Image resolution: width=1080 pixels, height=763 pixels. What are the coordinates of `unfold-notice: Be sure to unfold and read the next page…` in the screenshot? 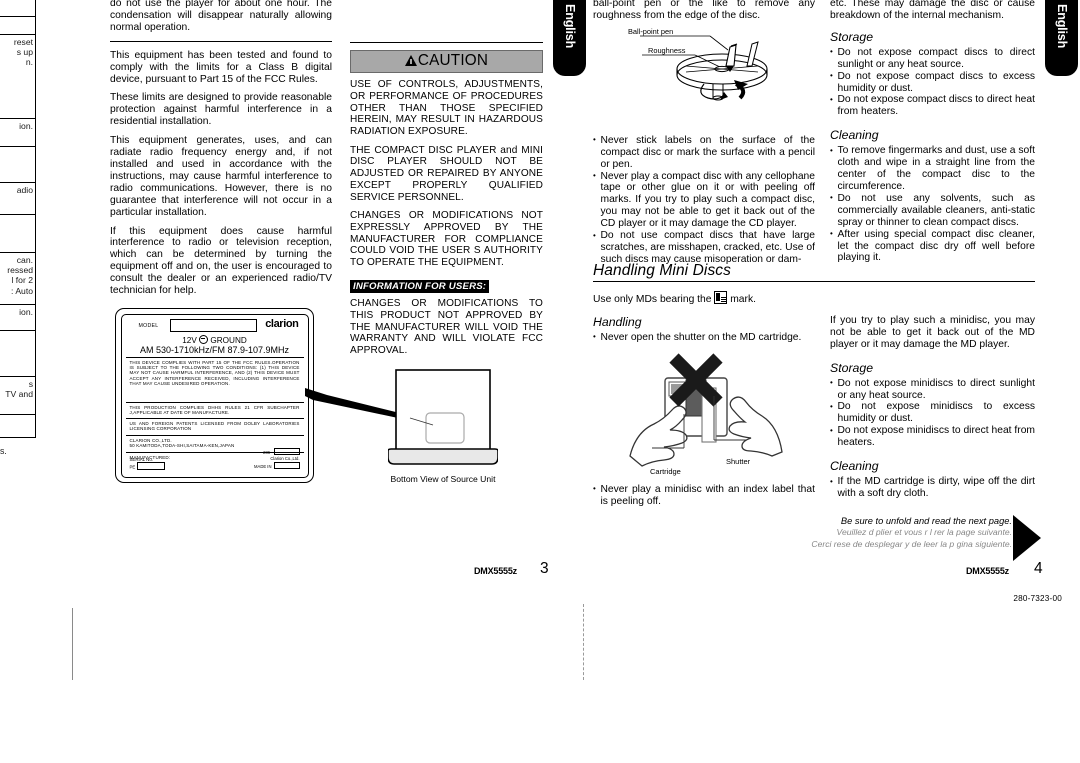 It's located at (876, 532).